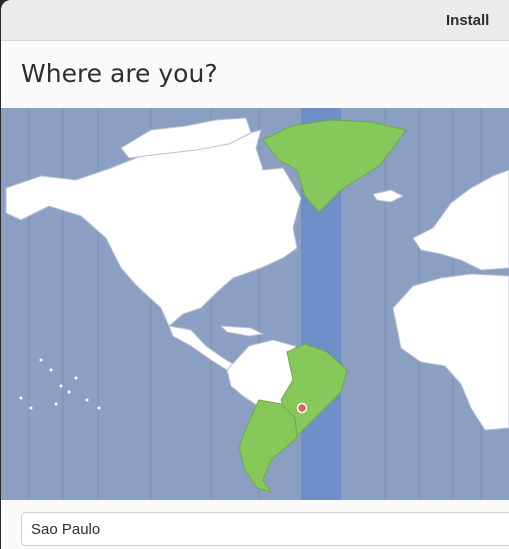 Image resolution: width=509 pixels, height=549 pixels. What do you see at coordinates (268, 446) in the screenshot?
I see `southern-cone` at bounding box center [268, 446].